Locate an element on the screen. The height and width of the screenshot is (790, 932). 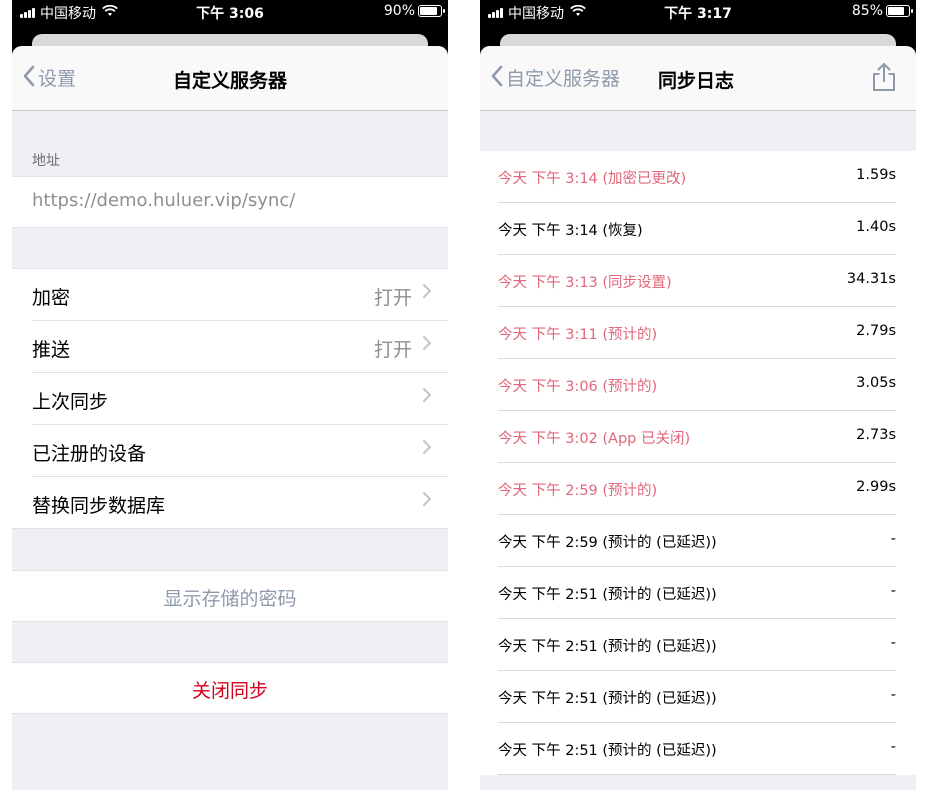
navigation-bar: 自定义服务器 同步日志 is located at coordinates (698, 78).